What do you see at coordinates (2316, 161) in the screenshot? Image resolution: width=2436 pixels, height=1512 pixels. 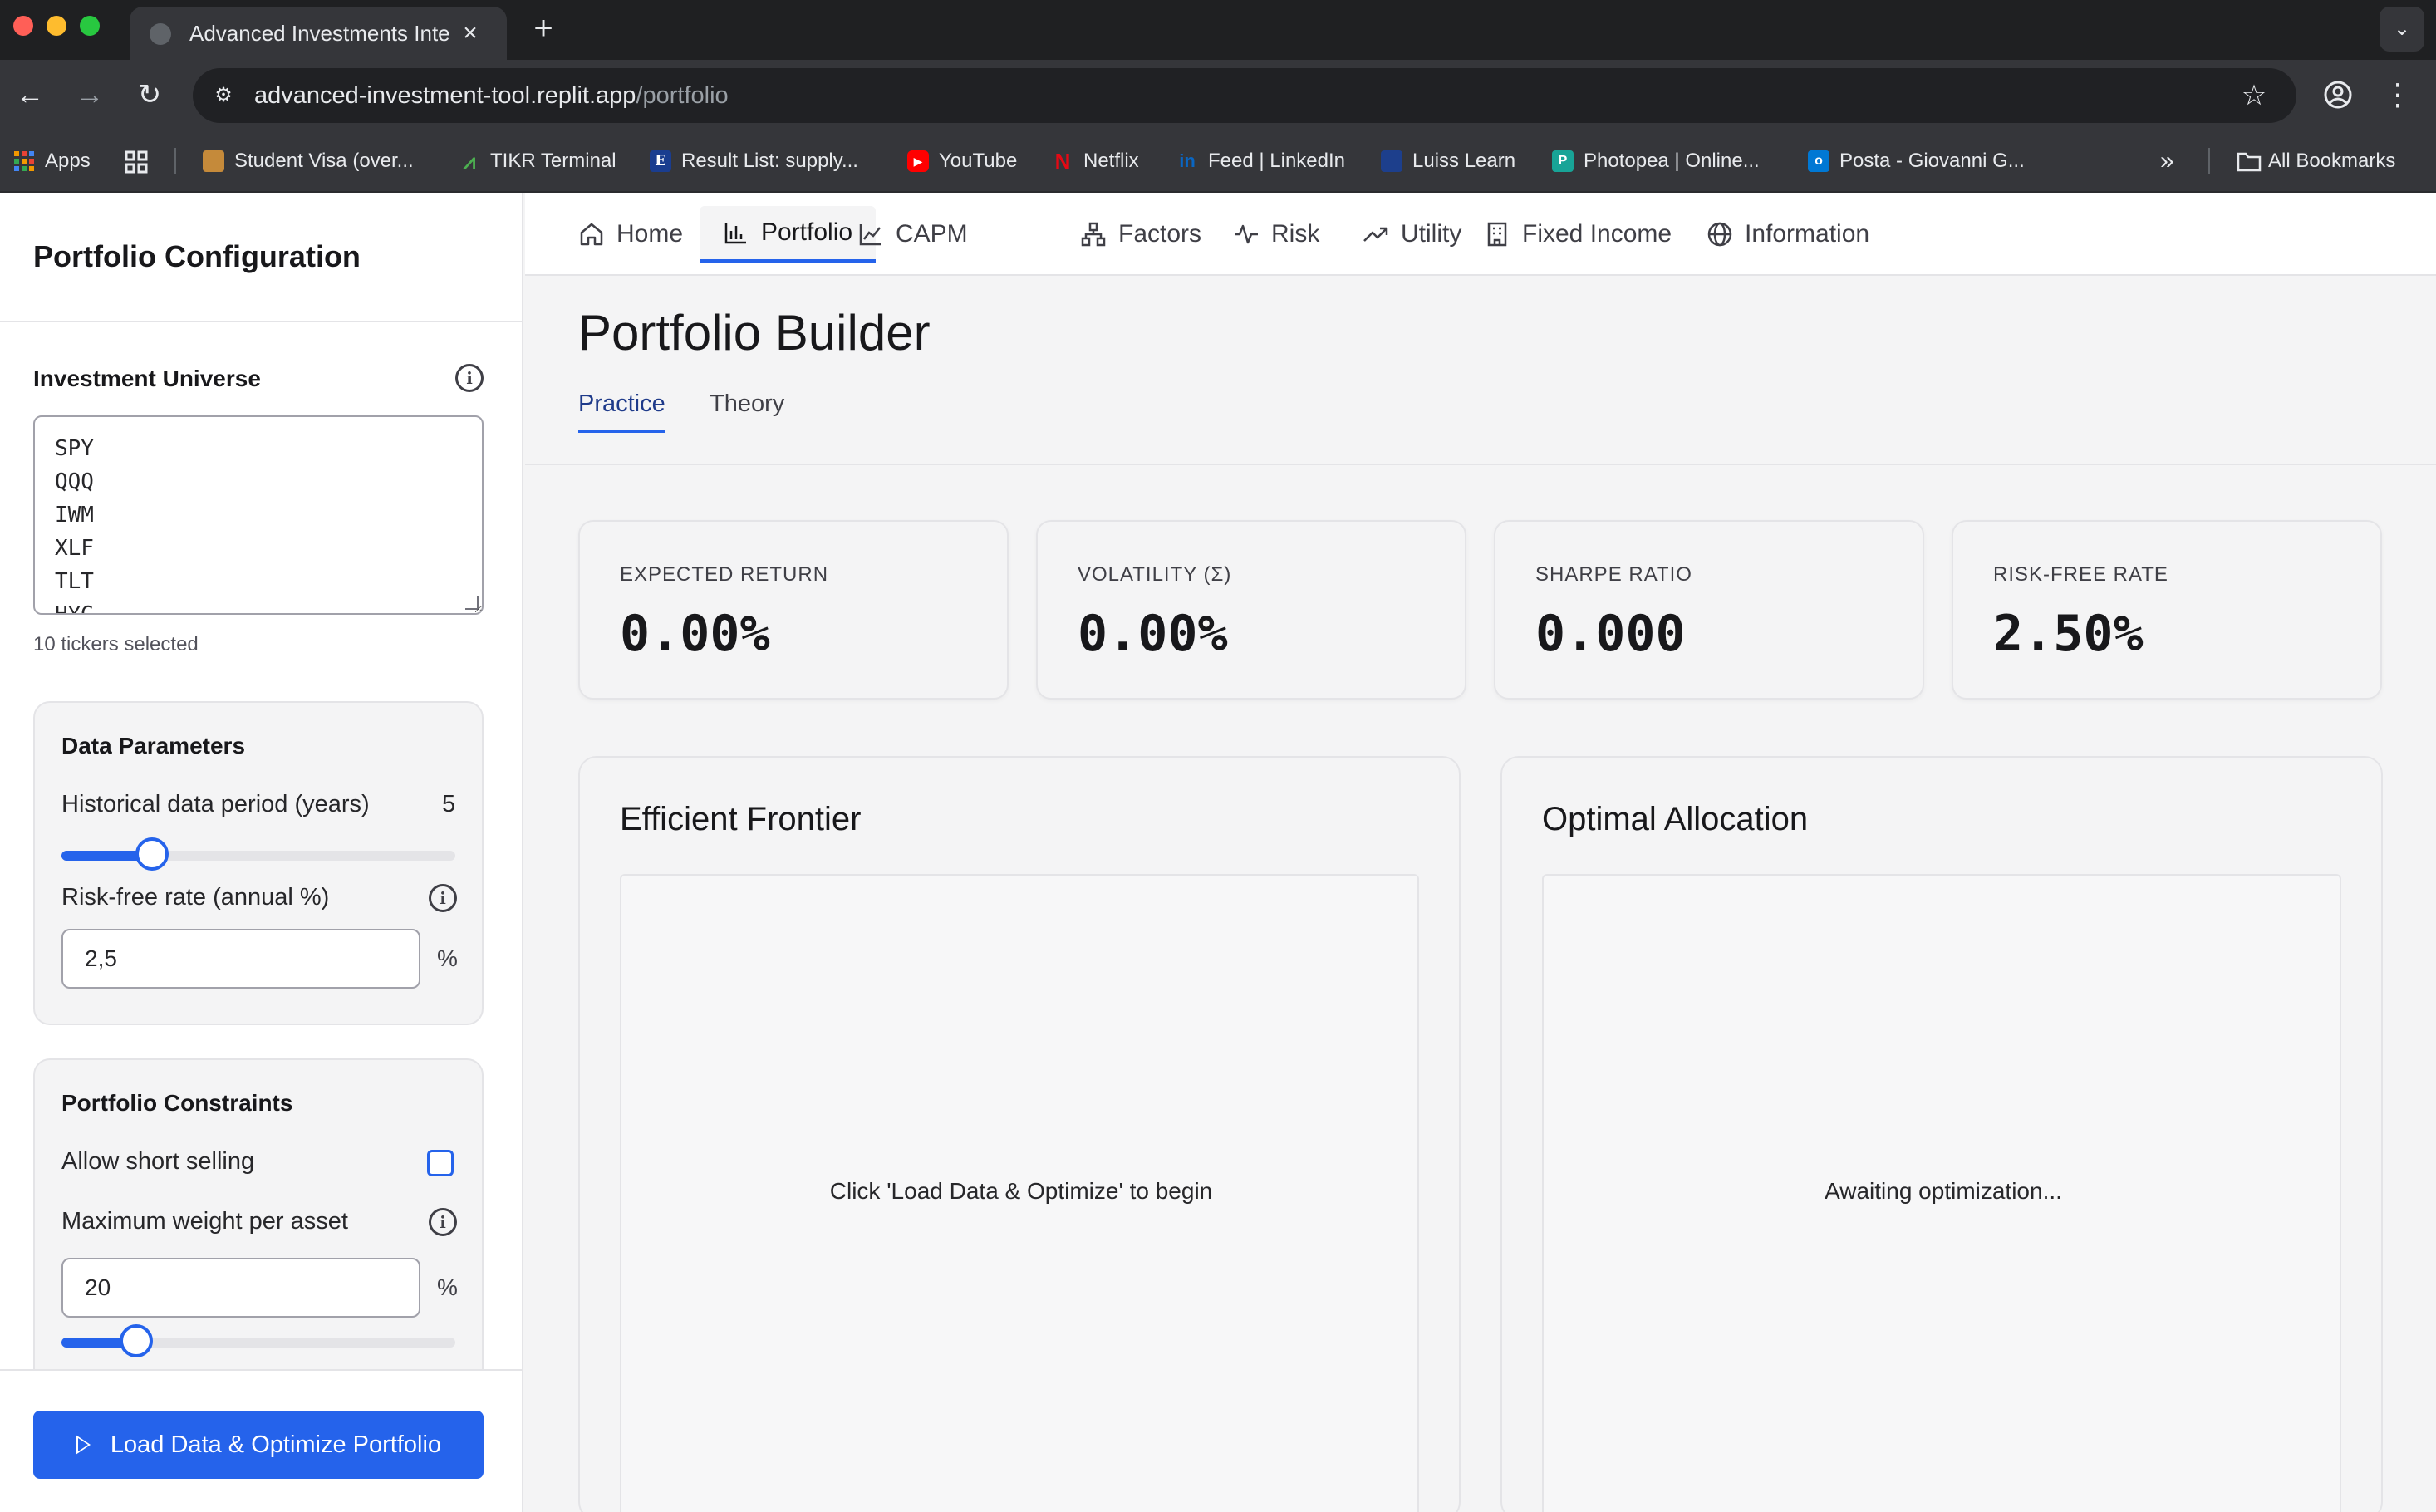 I see `all-bookmarks: All Bookmarks` at bounding box center [2316, 161].